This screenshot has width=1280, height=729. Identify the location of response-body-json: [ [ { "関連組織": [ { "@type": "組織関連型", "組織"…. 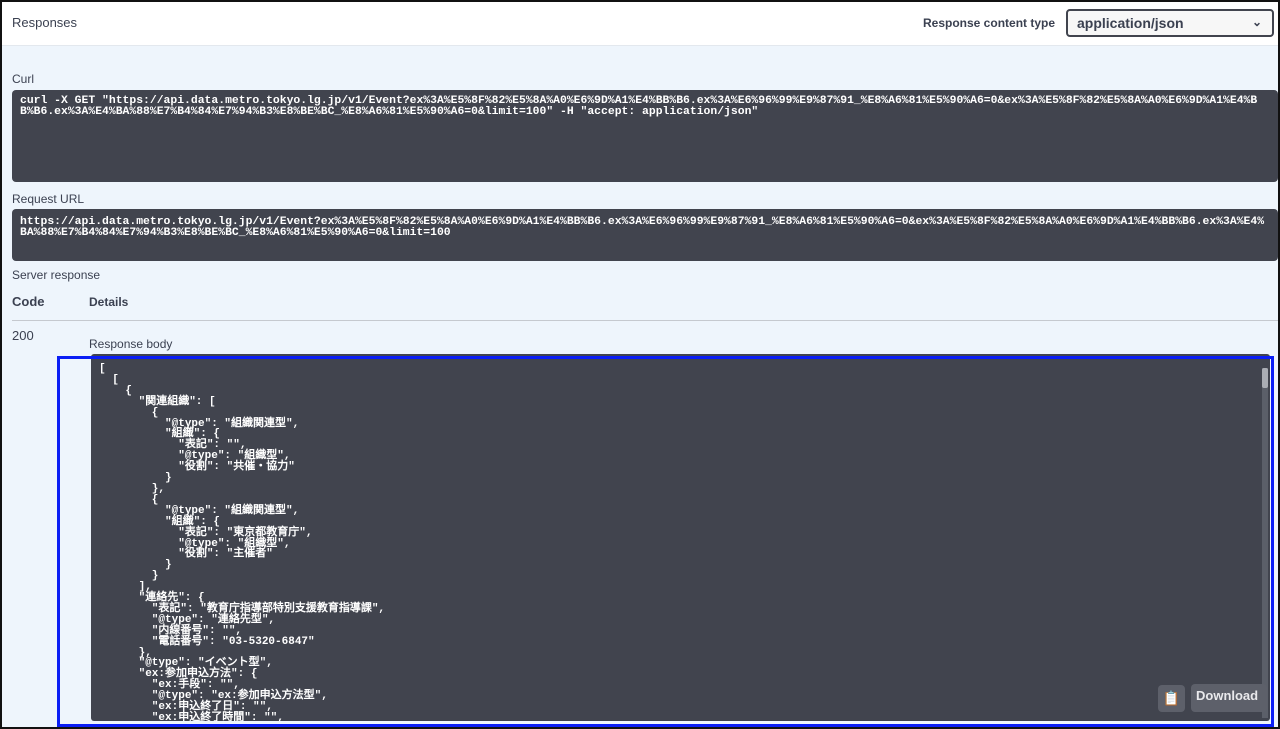
(242, 542).